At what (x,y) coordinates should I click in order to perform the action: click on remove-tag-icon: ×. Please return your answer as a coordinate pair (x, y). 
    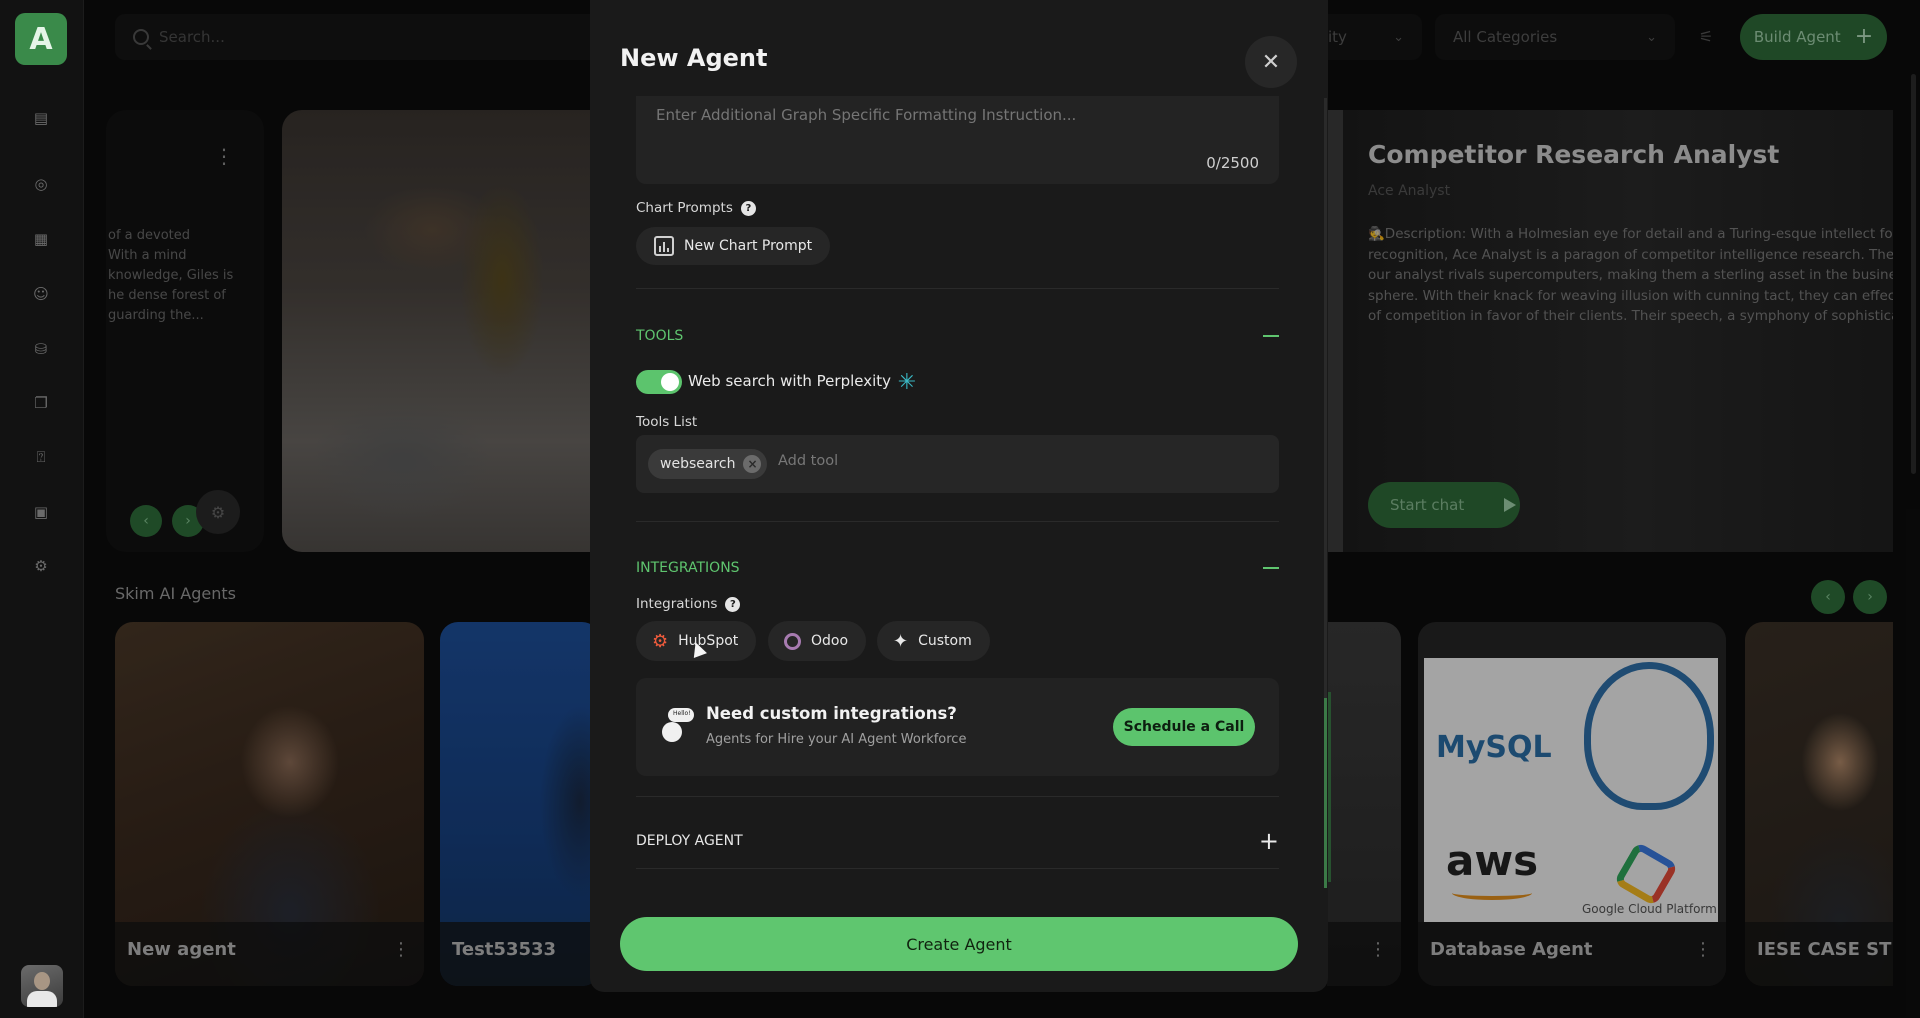
    Looking at the image, I should click on (752, 464).